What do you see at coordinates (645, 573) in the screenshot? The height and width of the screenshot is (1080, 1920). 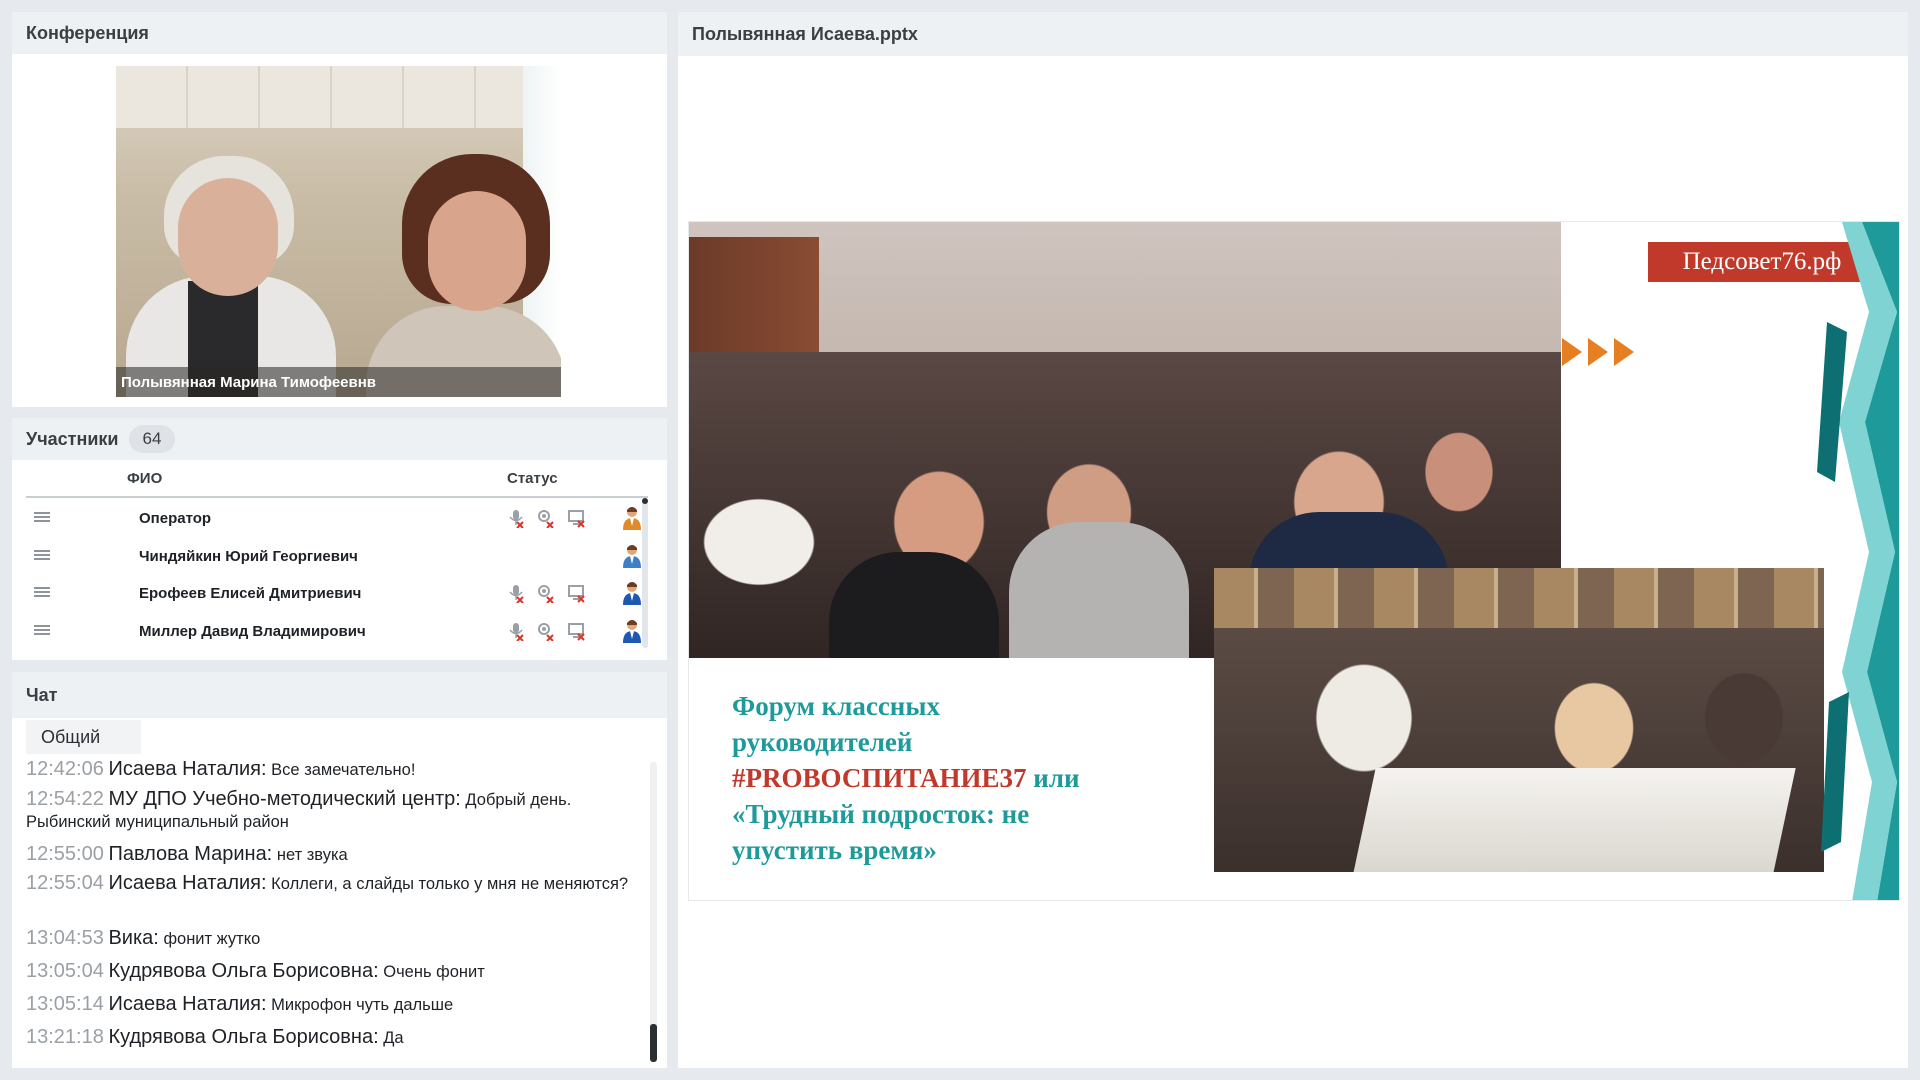 I see `participants-scrollbar` at bounding box center [645, 573].